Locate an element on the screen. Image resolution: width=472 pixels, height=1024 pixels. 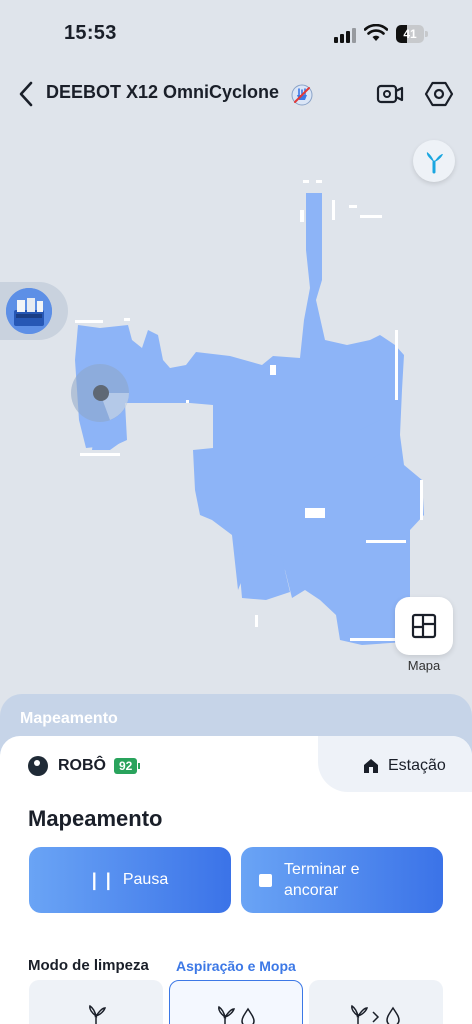
home-icon is located at coordinates (371, 766).